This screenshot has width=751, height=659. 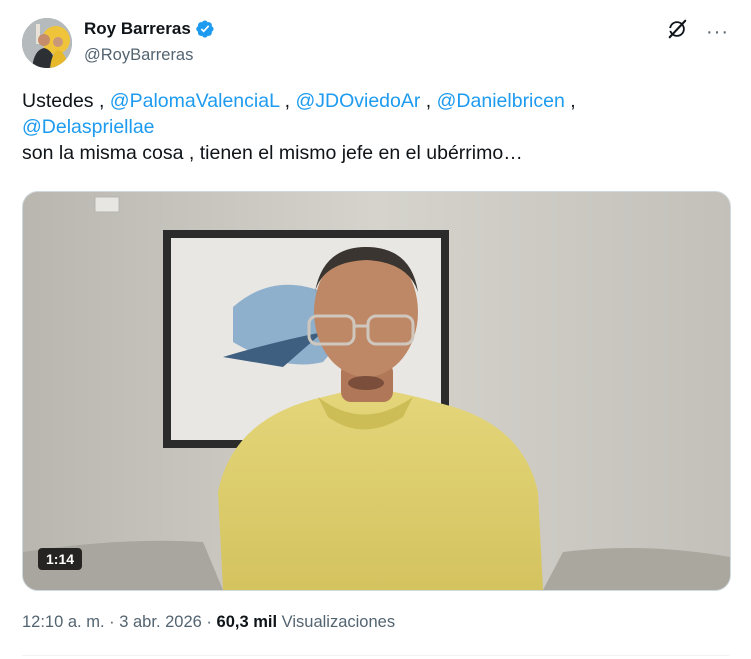 What do you see at coordinates (357, 101) in the screenshot?
I see `mention-link: @JDOviedoAr` at bounding box center [357, 101].